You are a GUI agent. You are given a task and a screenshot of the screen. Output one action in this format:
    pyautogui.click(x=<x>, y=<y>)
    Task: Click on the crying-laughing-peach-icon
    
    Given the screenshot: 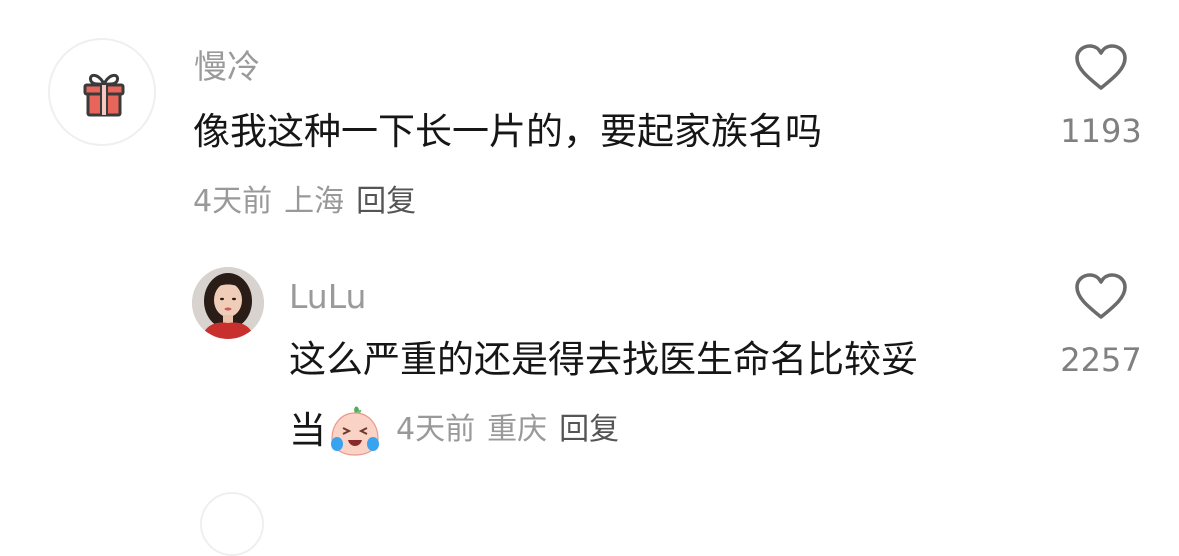 What is the action you would take?
    pyautogui.click(x=355, y=431)
    